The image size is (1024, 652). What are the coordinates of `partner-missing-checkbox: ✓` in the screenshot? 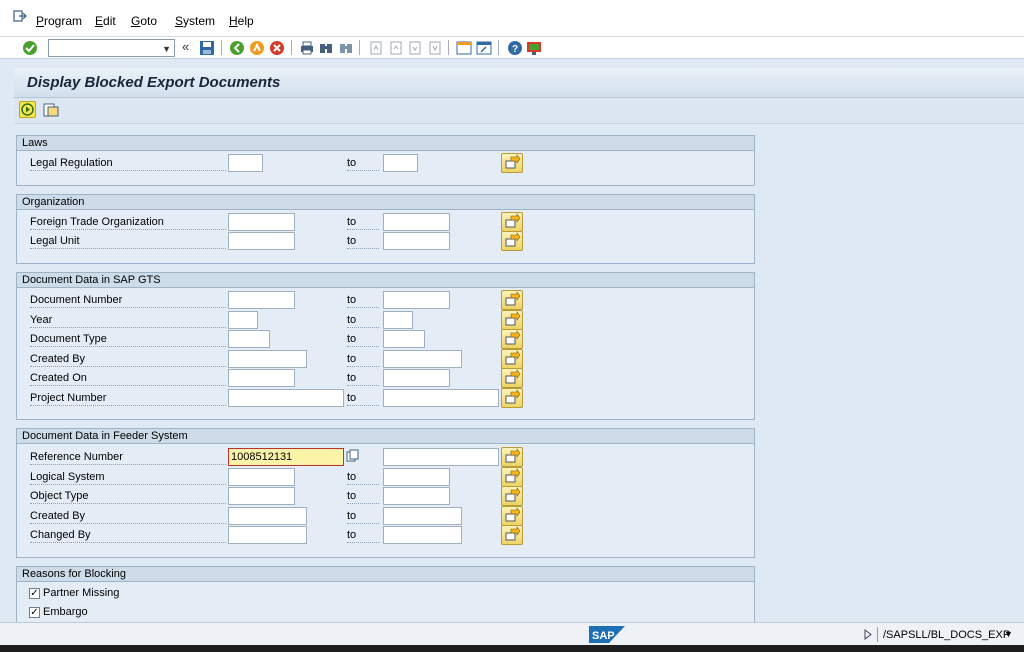 It's located at (34, 593).